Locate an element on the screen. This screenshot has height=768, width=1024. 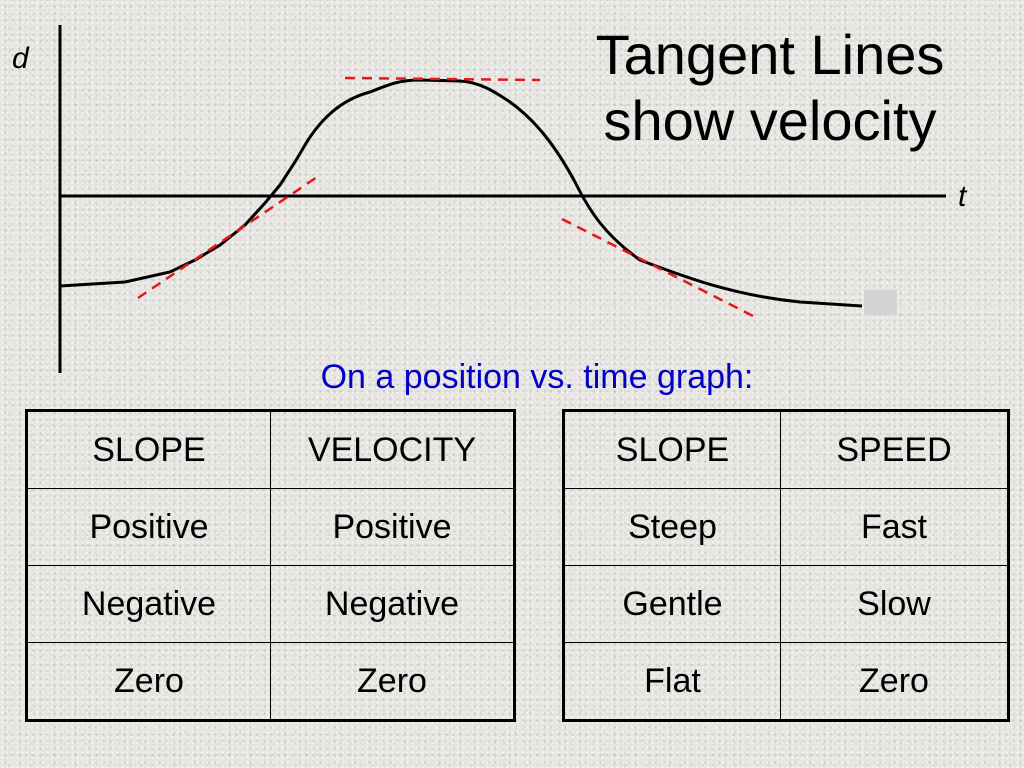
table-row: Gentle Slow is located at coordinates (786, 604).